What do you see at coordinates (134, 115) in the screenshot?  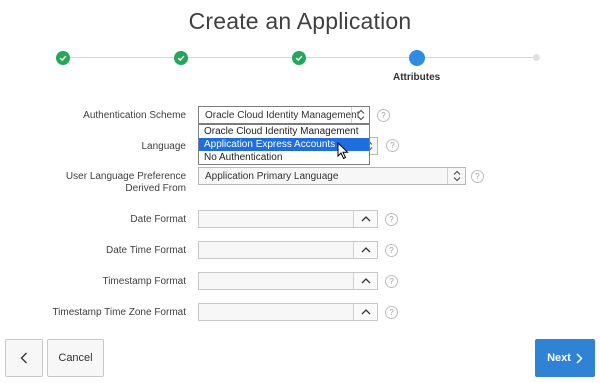 I see `authentication-scheme-label: Authentication Scheme` at bounding box center [134, 115].